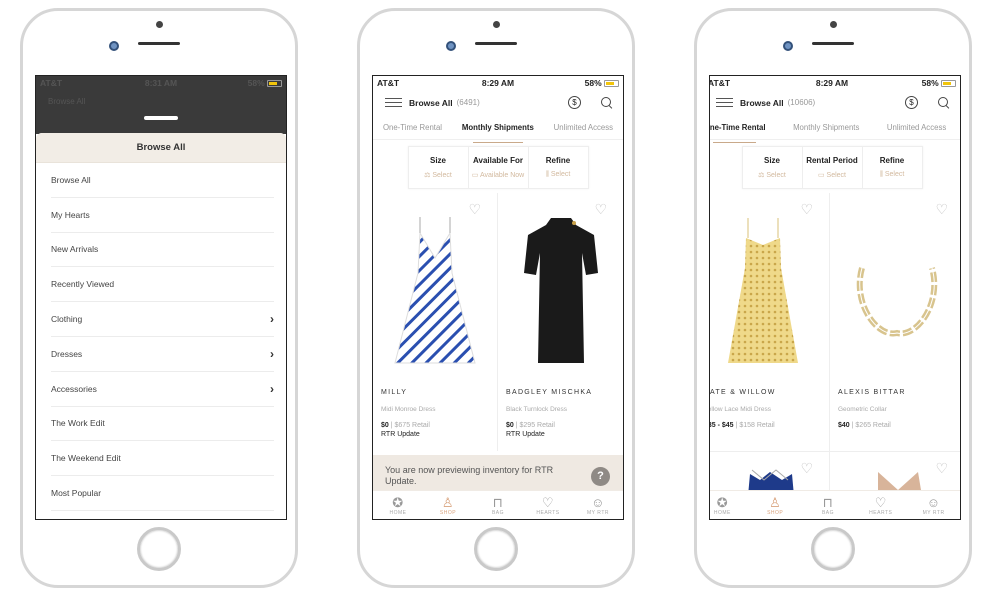 The width and height of the screenshot is (990, 595). What do you see at coordinates (498, 82) in the screenshot?
I see `status-bar: AT&T 8:29 AM 58%` at bounding box center [498, 82].